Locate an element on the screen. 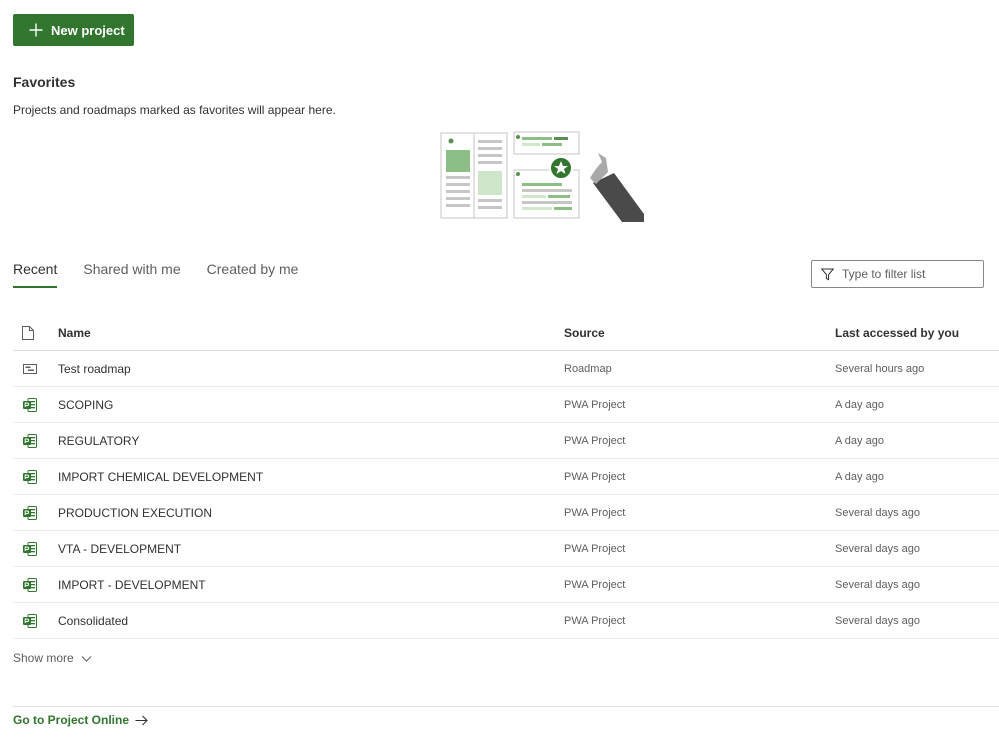 The width and height of the screenshot is (999, 748). row-name: SCOPING is located at coordinates (311, 405).